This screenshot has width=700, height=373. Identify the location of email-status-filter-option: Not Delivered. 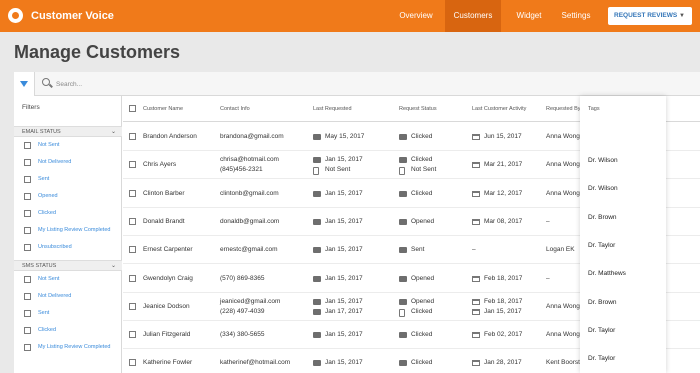
(68, 163).